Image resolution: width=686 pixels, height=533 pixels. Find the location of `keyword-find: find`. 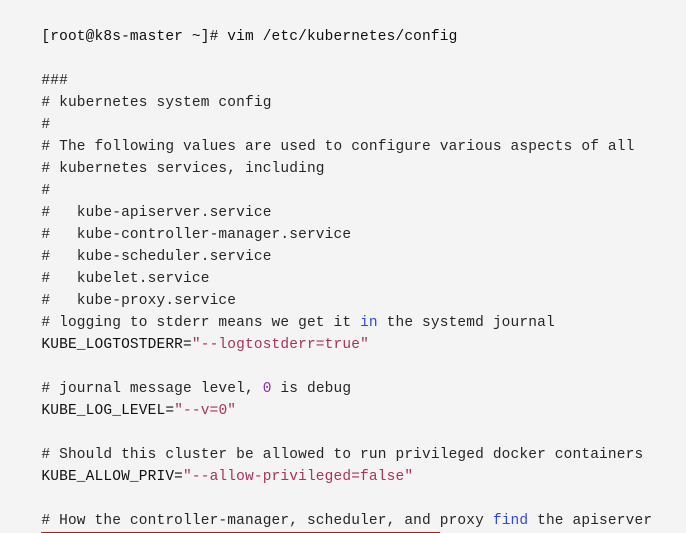

keyword-find: find is located at coordinates (510, 521).